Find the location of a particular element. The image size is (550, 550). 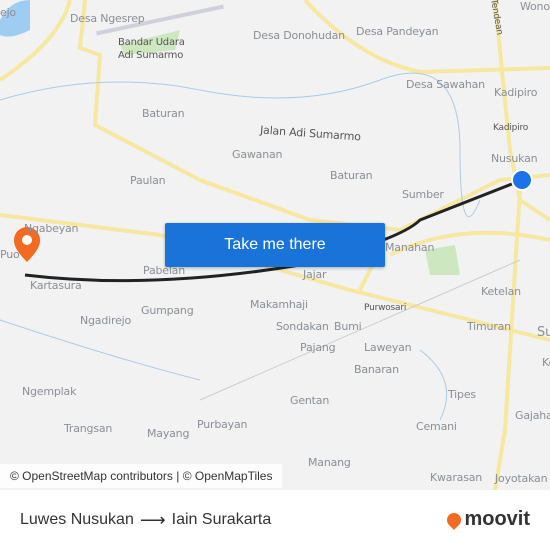

map-label: Jajar is located at coordinates (315, 274).